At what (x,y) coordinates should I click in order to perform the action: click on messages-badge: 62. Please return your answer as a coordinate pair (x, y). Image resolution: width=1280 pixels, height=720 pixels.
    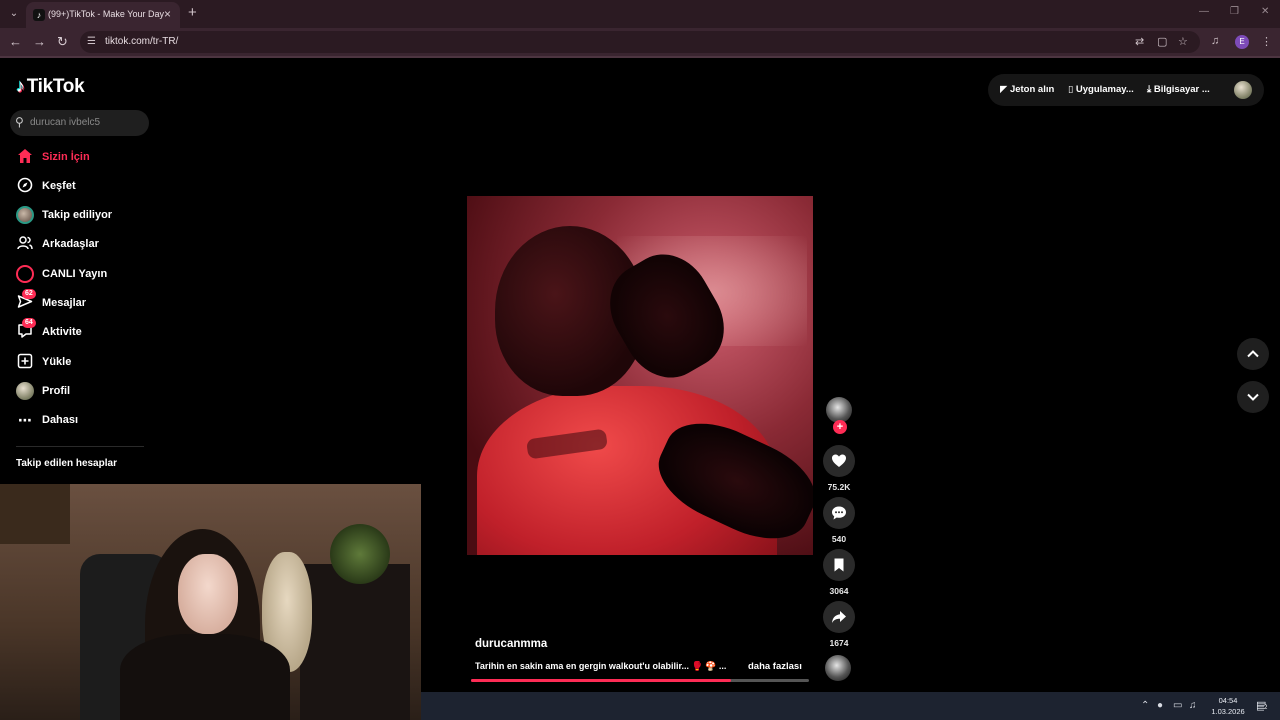
    Looking at the image, I should click on (29, 294).